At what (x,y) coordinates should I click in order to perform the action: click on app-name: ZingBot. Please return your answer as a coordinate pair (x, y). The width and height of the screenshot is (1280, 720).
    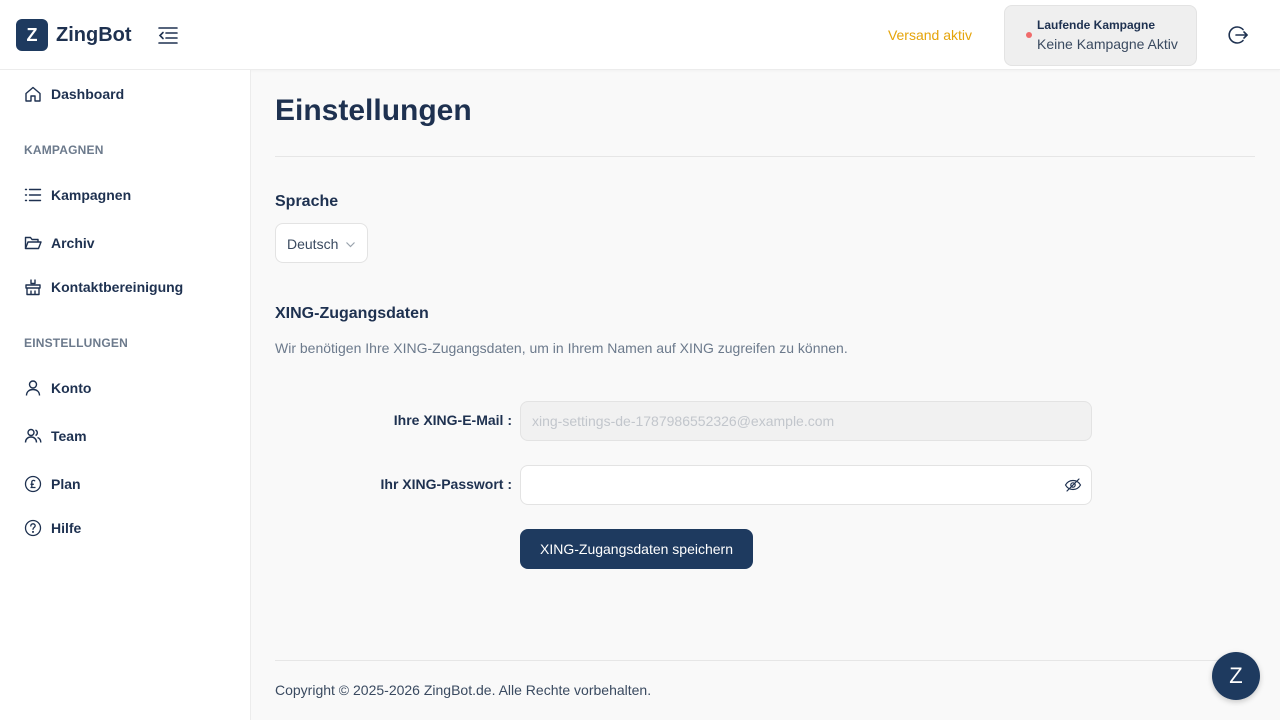
    Looking at the image, I should click on (94, 34).